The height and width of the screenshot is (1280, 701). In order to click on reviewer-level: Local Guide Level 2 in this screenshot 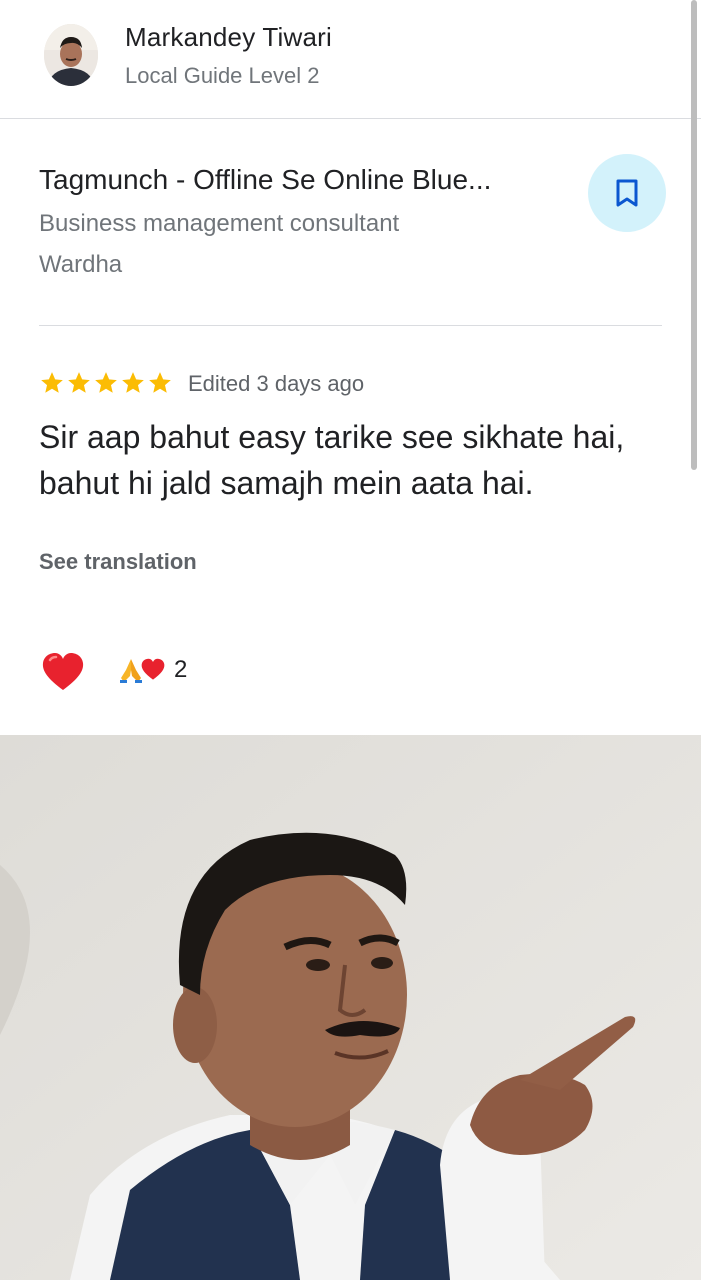, I will do `click(222, 75)`.